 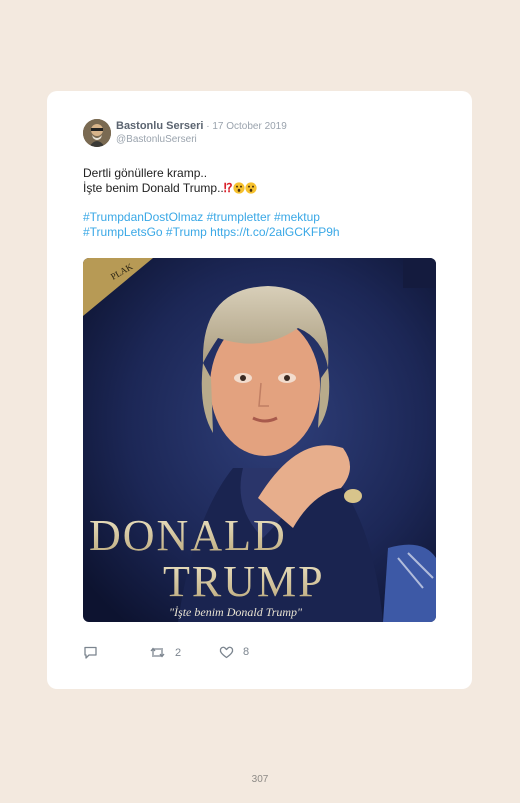 I want to click on cover-title-line1: DONALD, so click(x=188, y=535).